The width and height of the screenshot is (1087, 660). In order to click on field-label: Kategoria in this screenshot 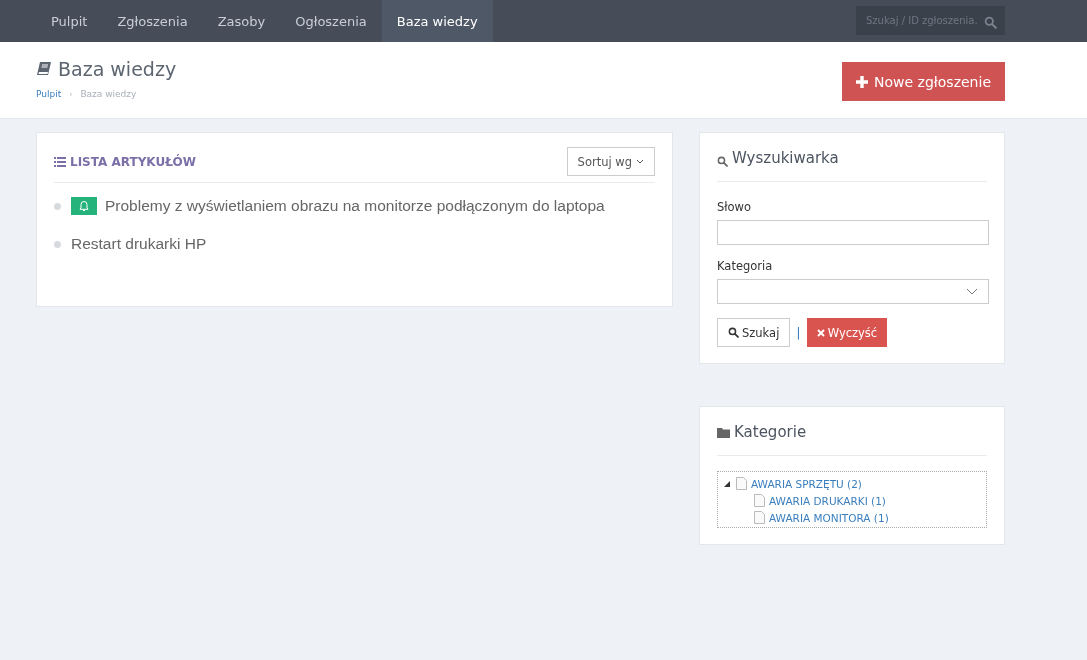, I will do `click(745, 266)`.